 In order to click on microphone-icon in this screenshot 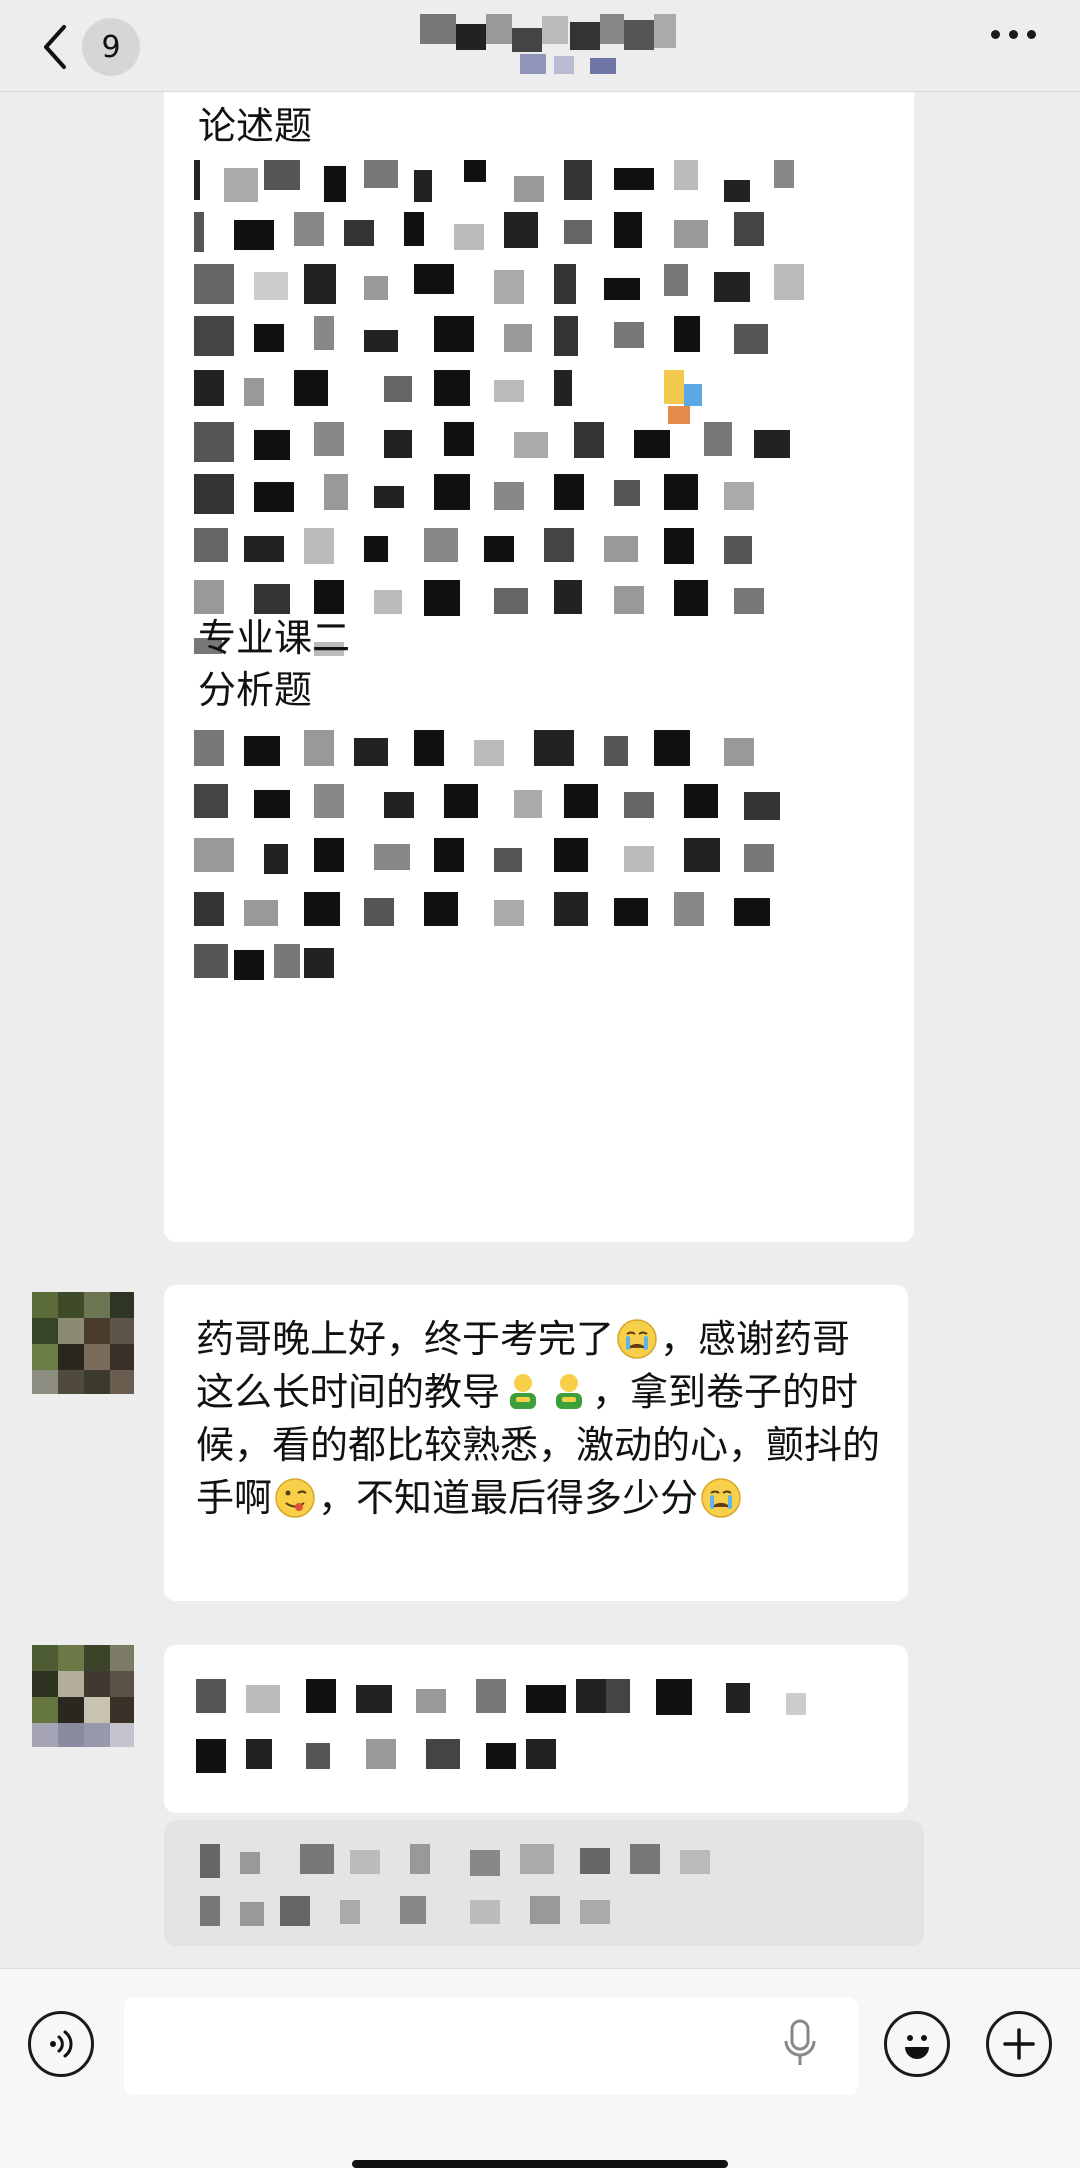, I will do `click(800, 2044)`.